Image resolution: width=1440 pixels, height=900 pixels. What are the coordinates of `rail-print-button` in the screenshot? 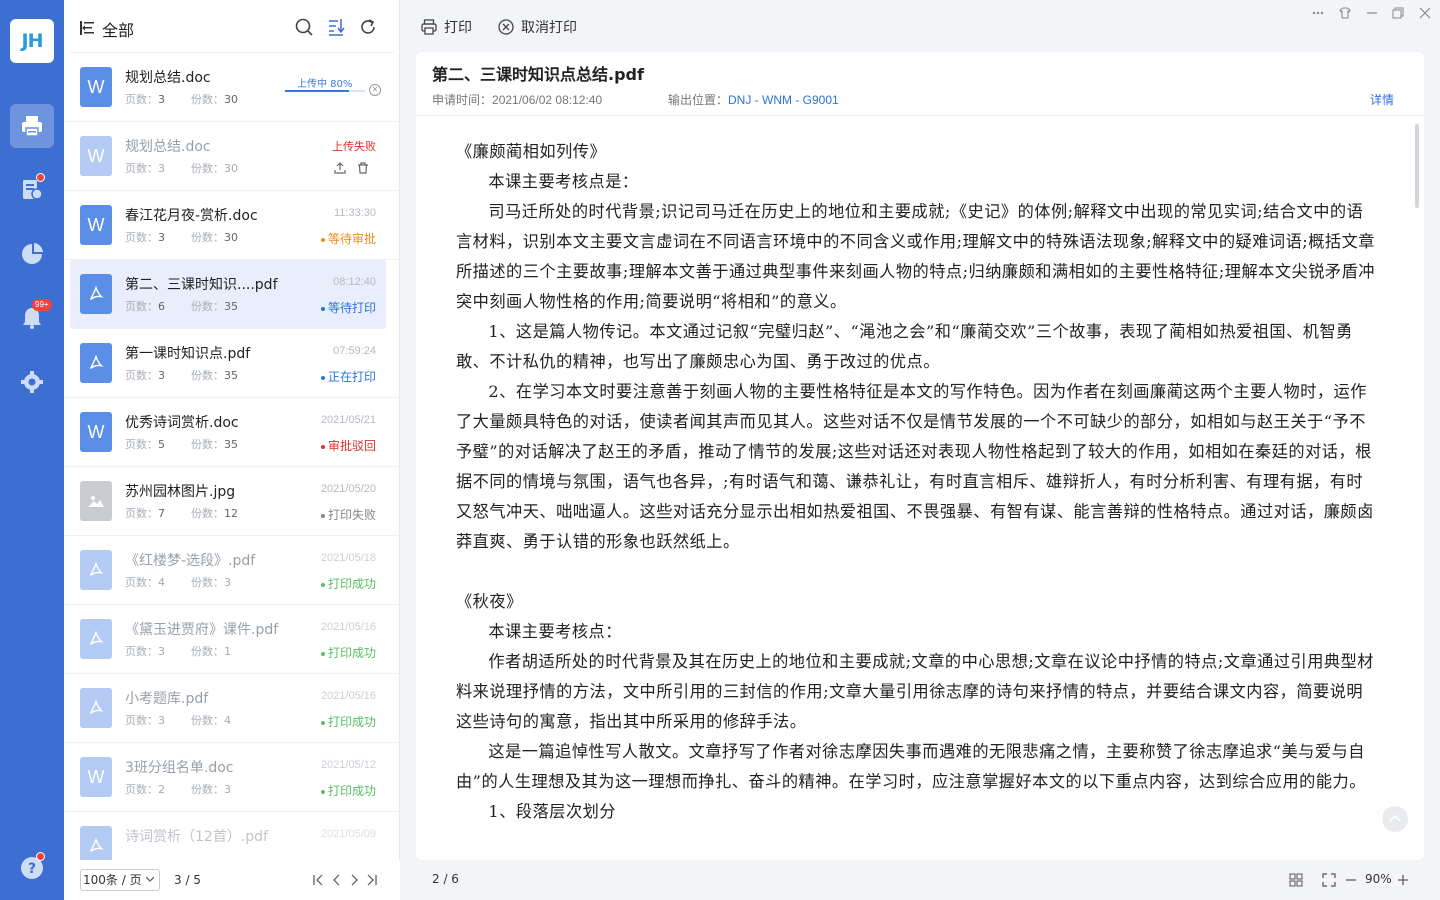 It's located at (32, 126).